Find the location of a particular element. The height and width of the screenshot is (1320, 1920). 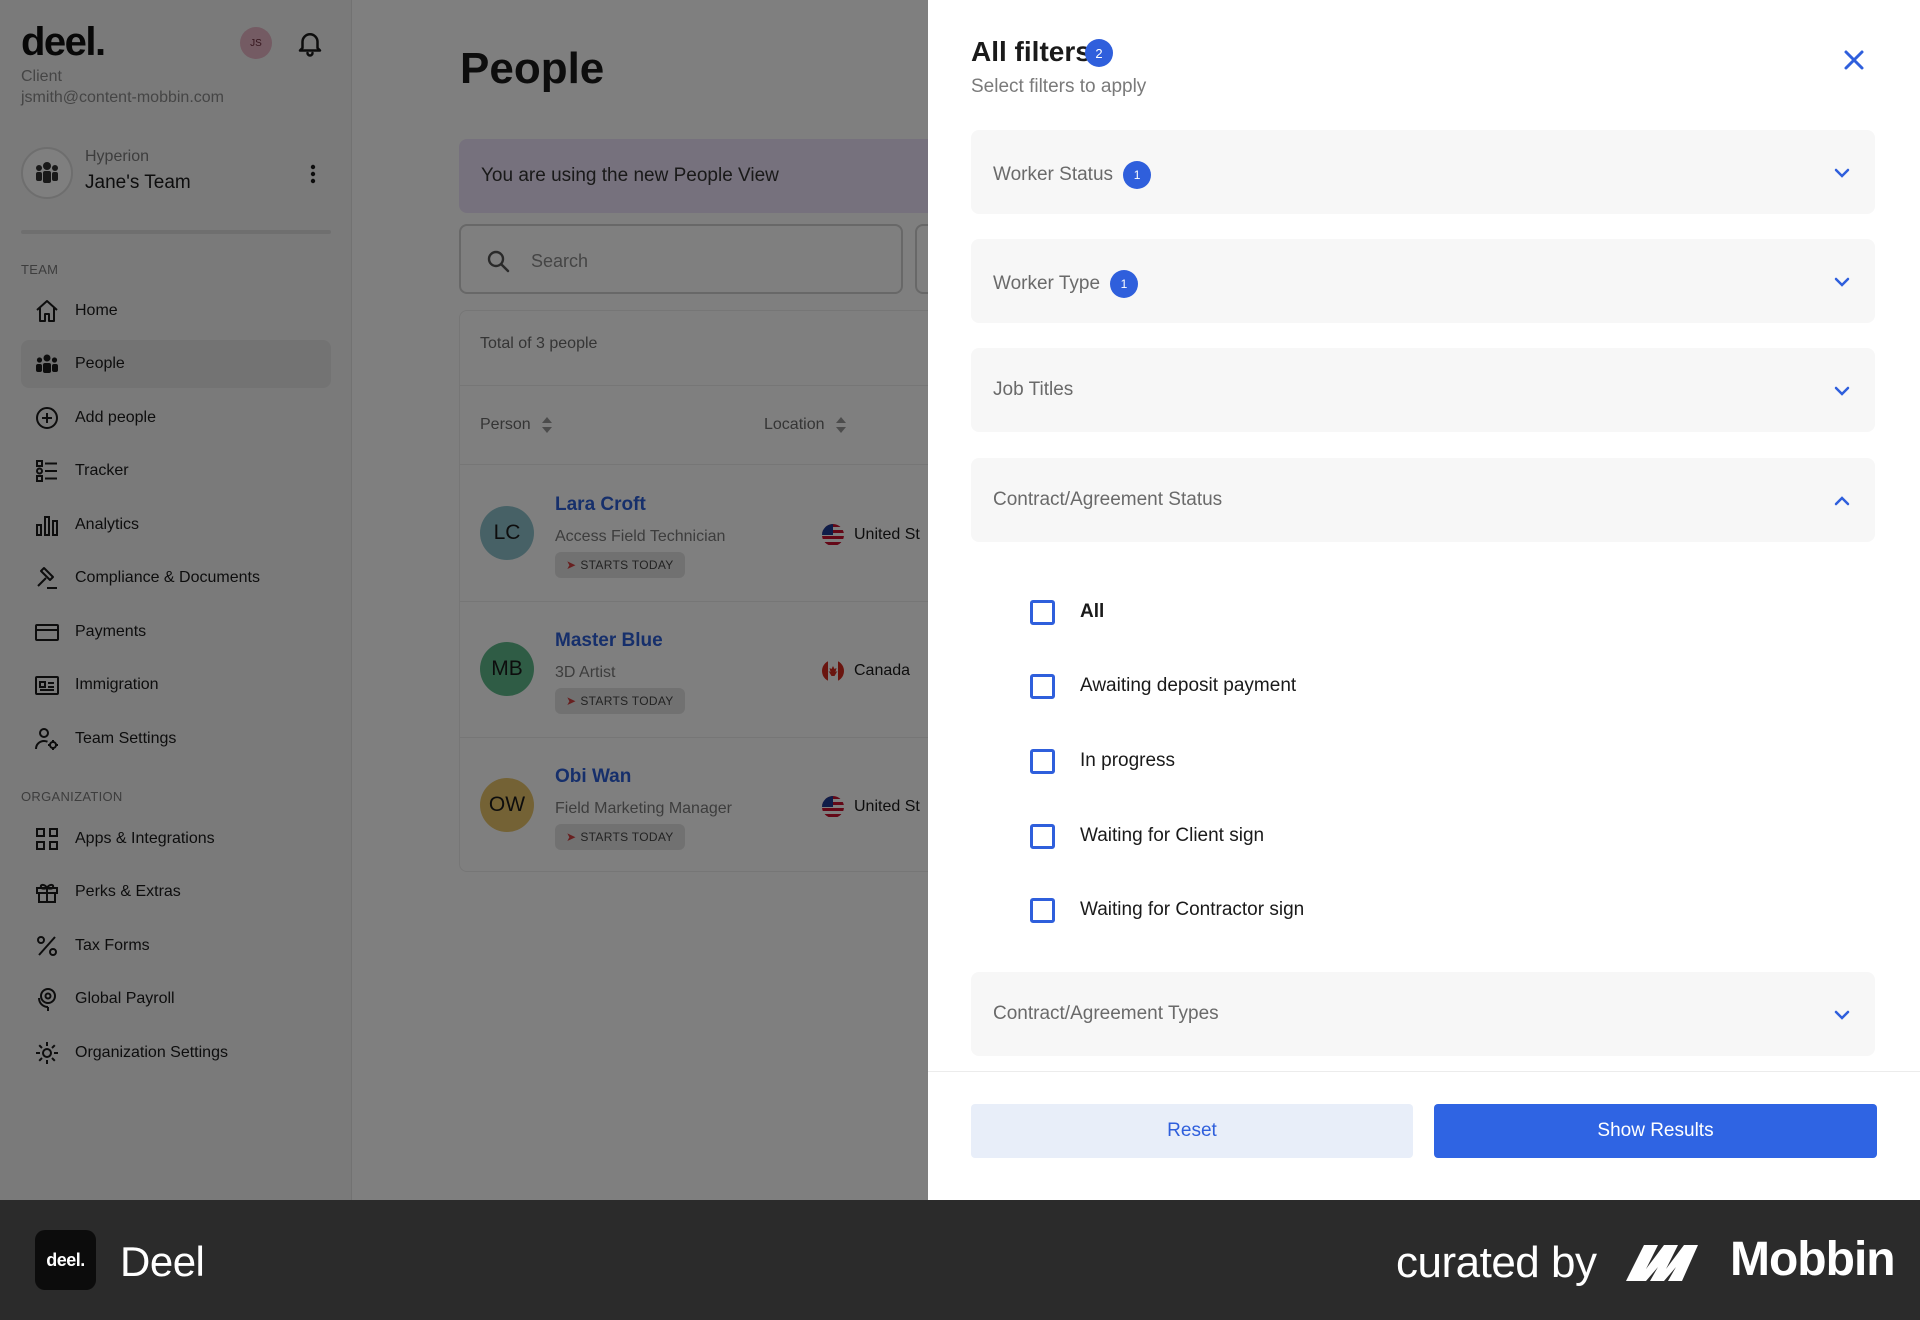

filter-section-label: Worker Status 1 is located at coordinates (1072, 175).